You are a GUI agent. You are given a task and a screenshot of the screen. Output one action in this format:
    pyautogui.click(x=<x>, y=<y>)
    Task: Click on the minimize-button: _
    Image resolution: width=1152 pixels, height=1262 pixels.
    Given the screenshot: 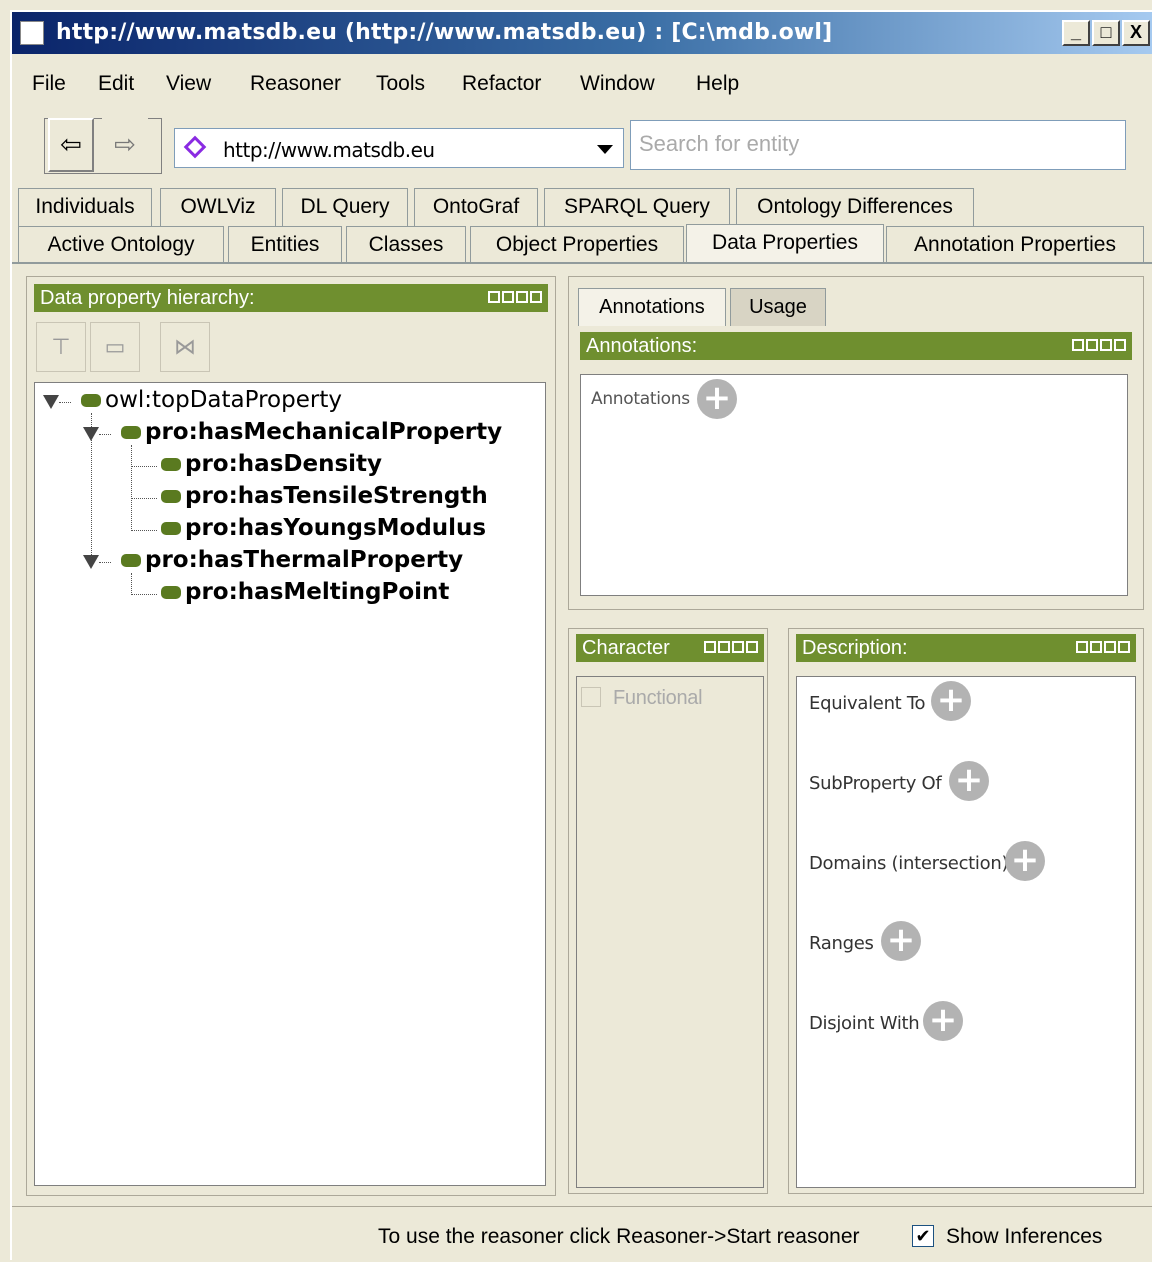 What is the action you would take?
    pyautogui.click(x=1076, y=33)
    